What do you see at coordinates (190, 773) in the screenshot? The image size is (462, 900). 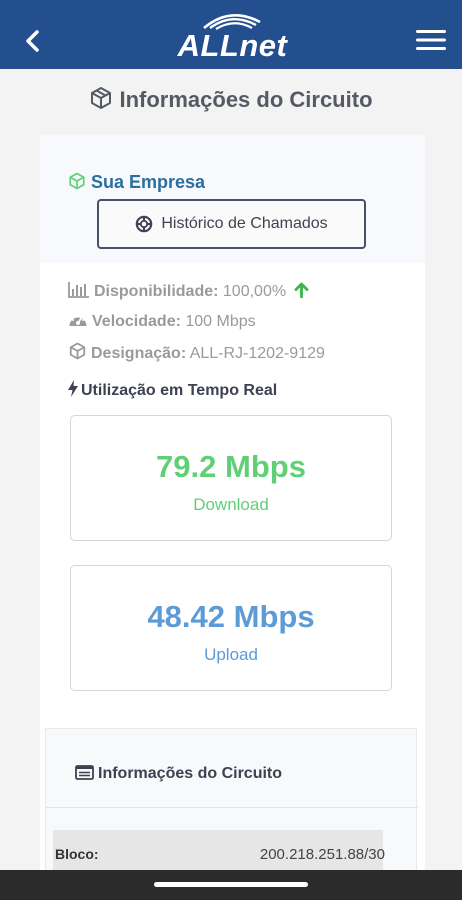 I see `circuit-info-title-text: Informações do Circuito` at bounding box center [190, 773].